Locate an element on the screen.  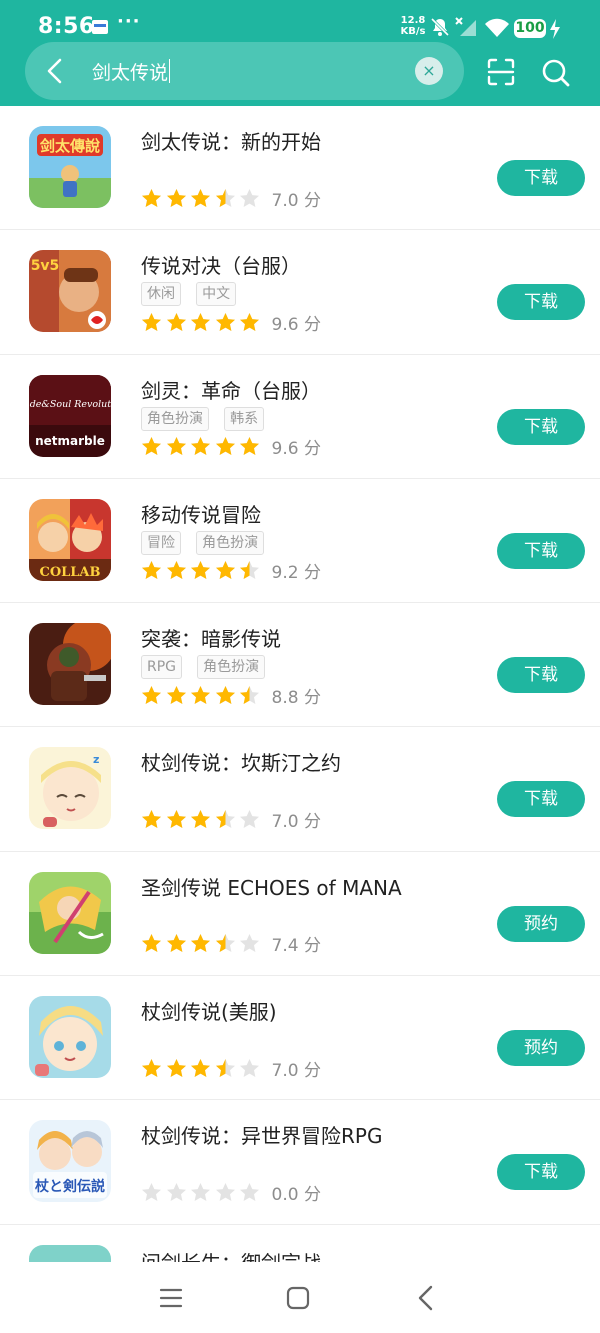
tag-list: 角色扮演 韩系 is located at coordinates (207, 418).